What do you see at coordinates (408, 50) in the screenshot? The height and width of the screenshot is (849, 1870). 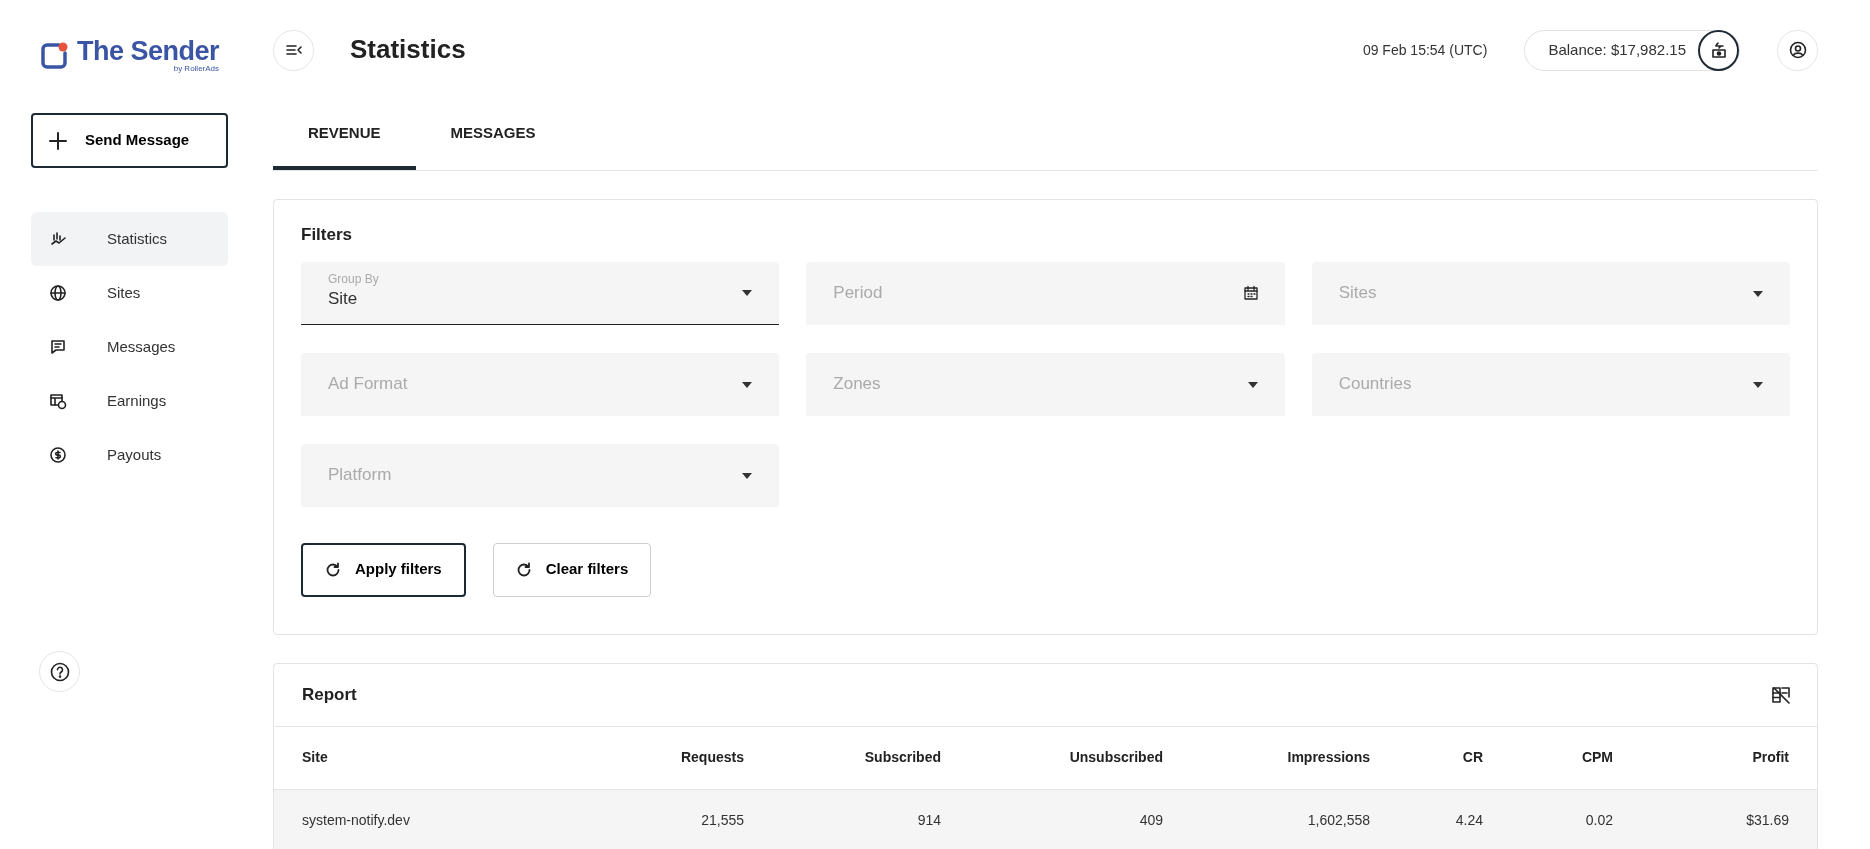 I see `page-title: Statistics` at bounding box center [408, 50].